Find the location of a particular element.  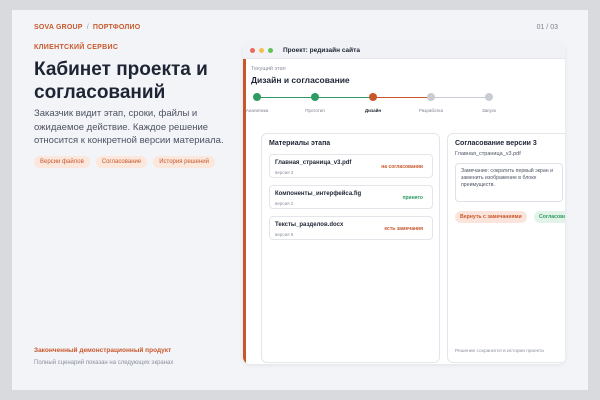

minimize-dot-icon is located at coordinates (261, 50).